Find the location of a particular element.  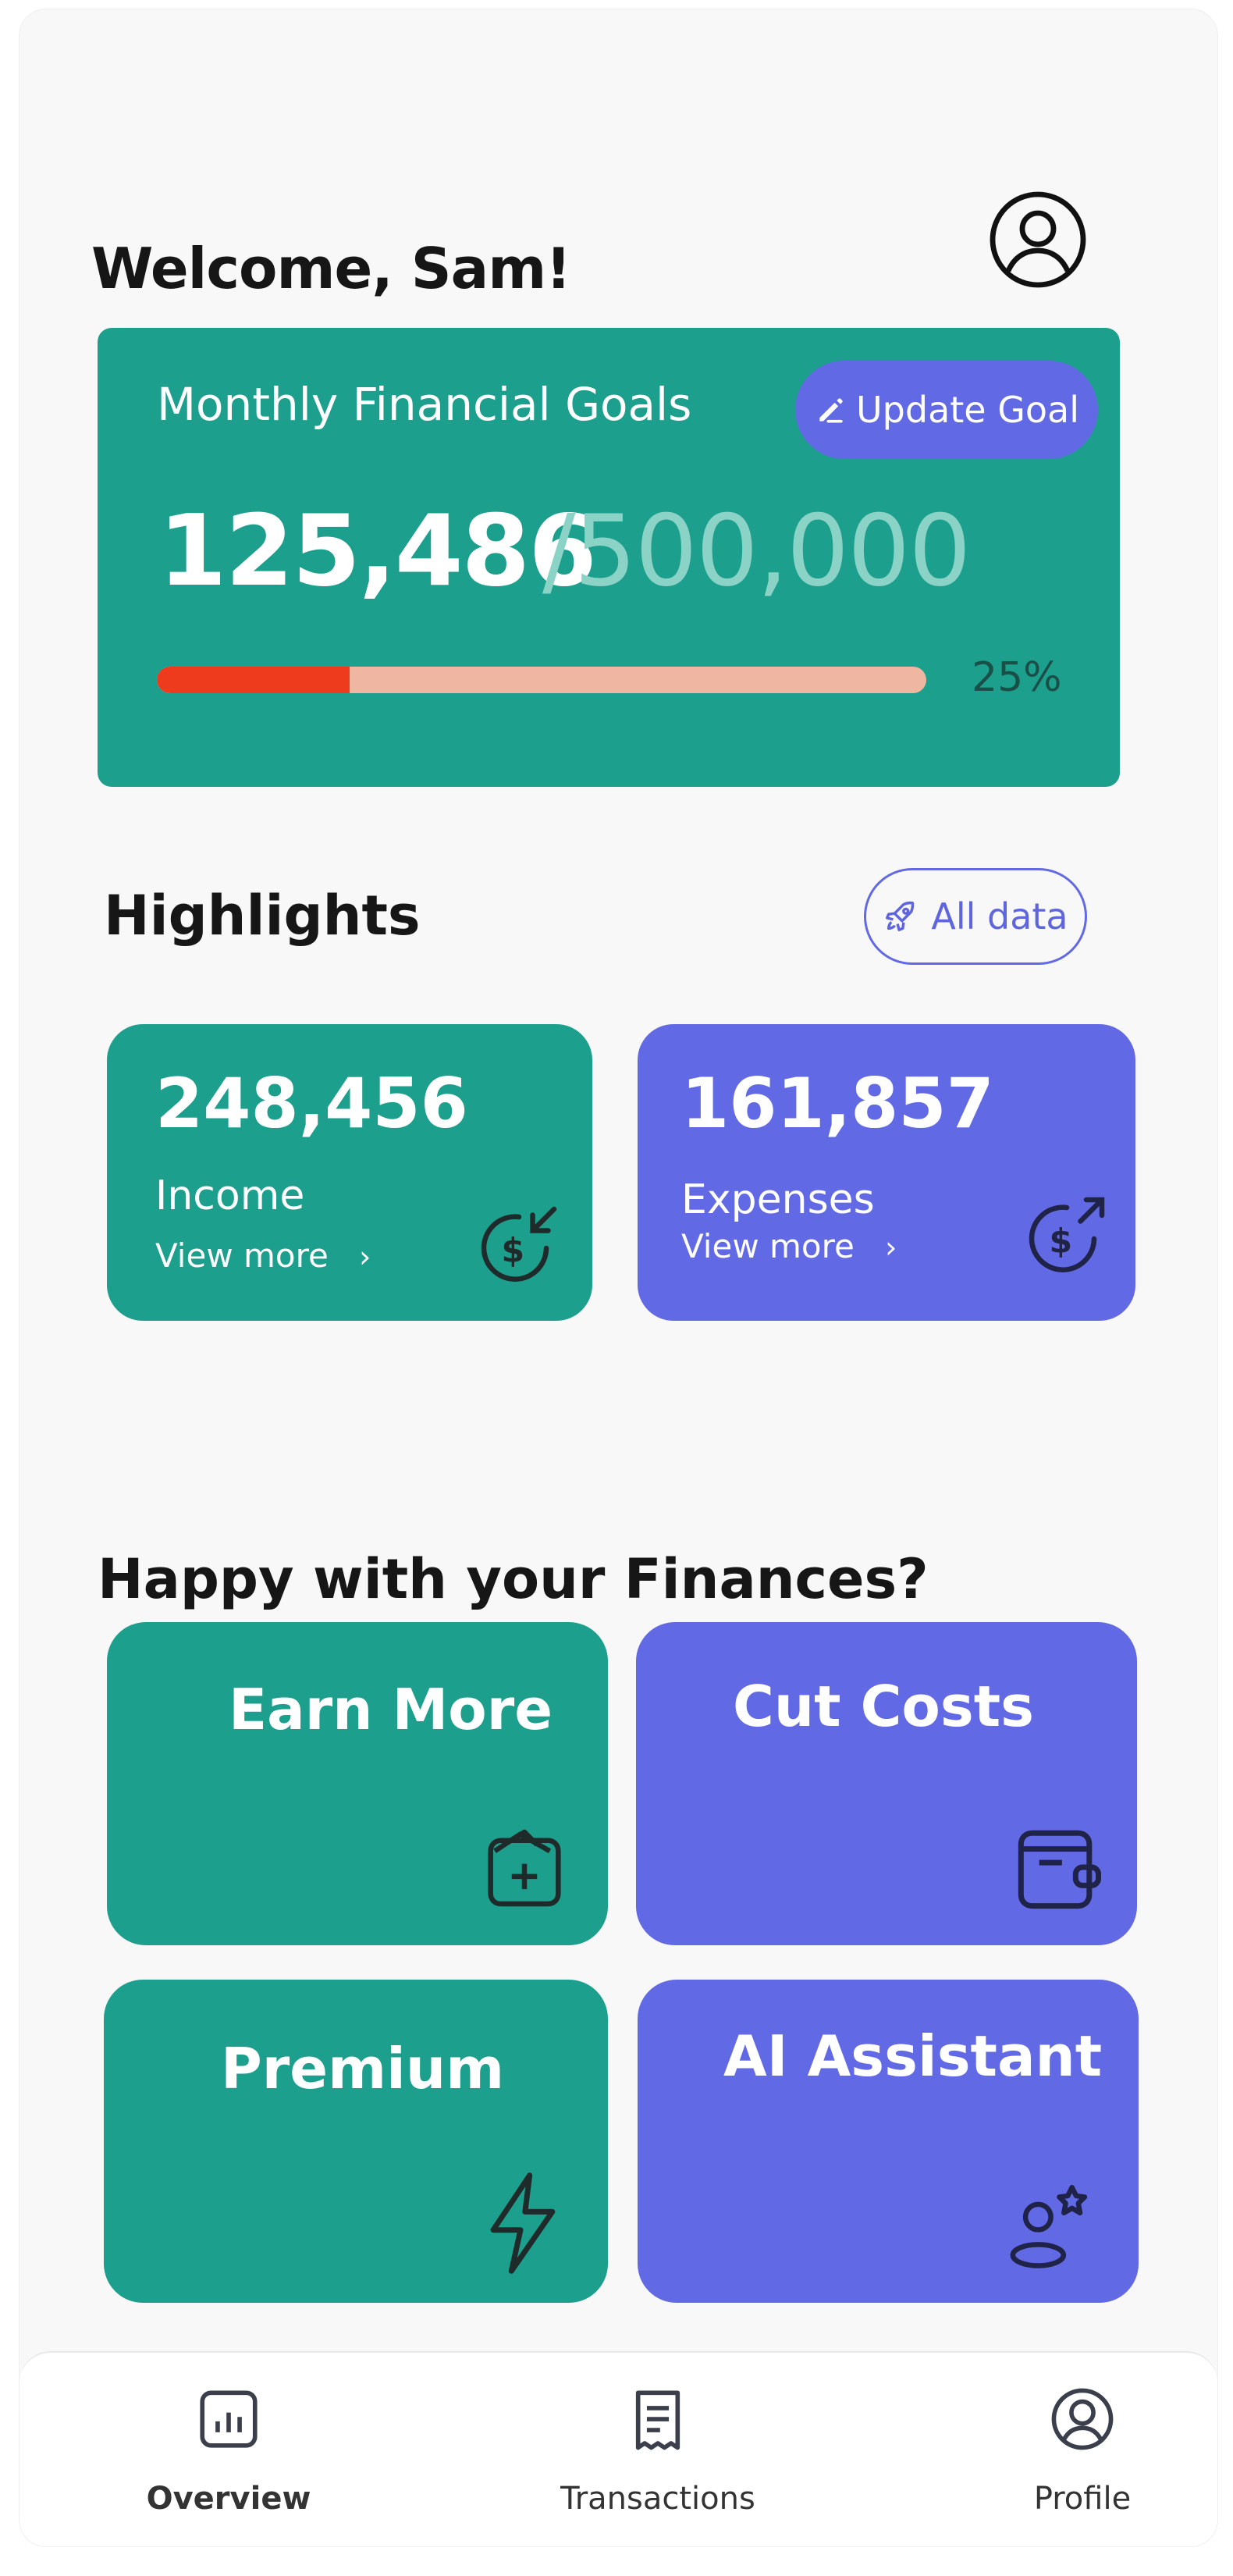

profile-avatar-button is located at coordinates (1038, 240).